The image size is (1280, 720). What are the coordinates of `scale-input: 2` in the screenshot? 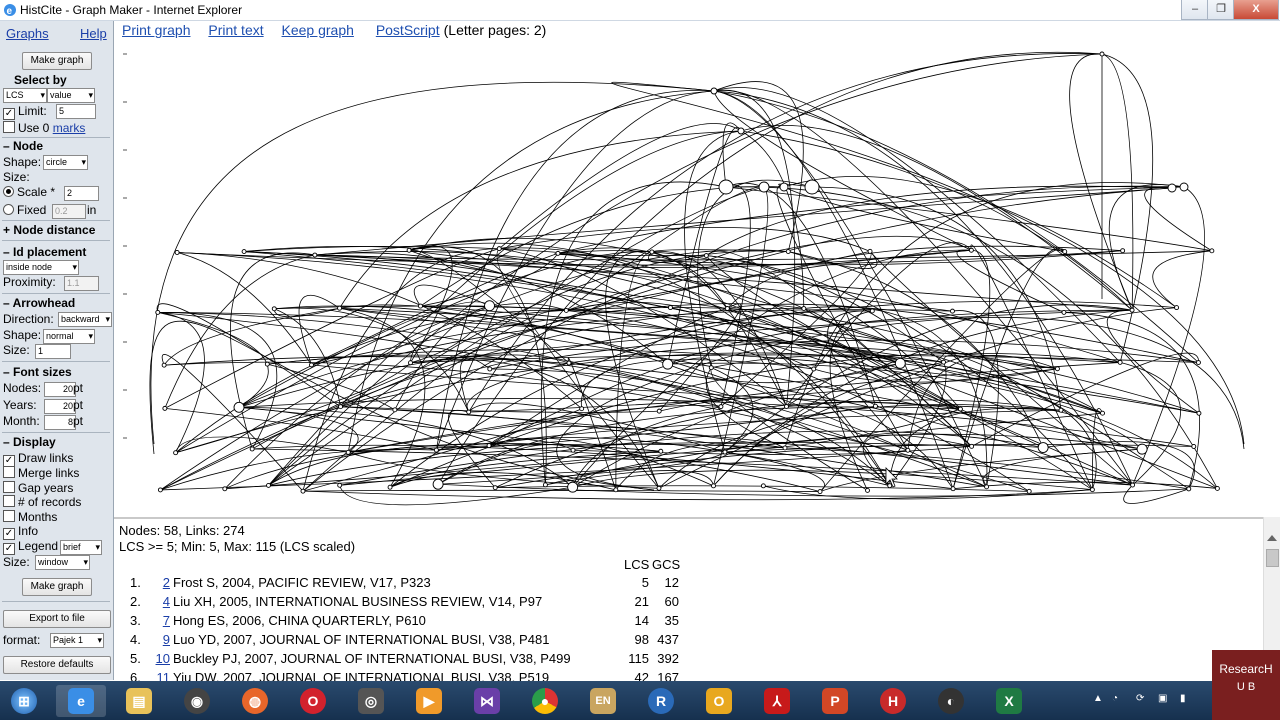 It's located at (81, 193).